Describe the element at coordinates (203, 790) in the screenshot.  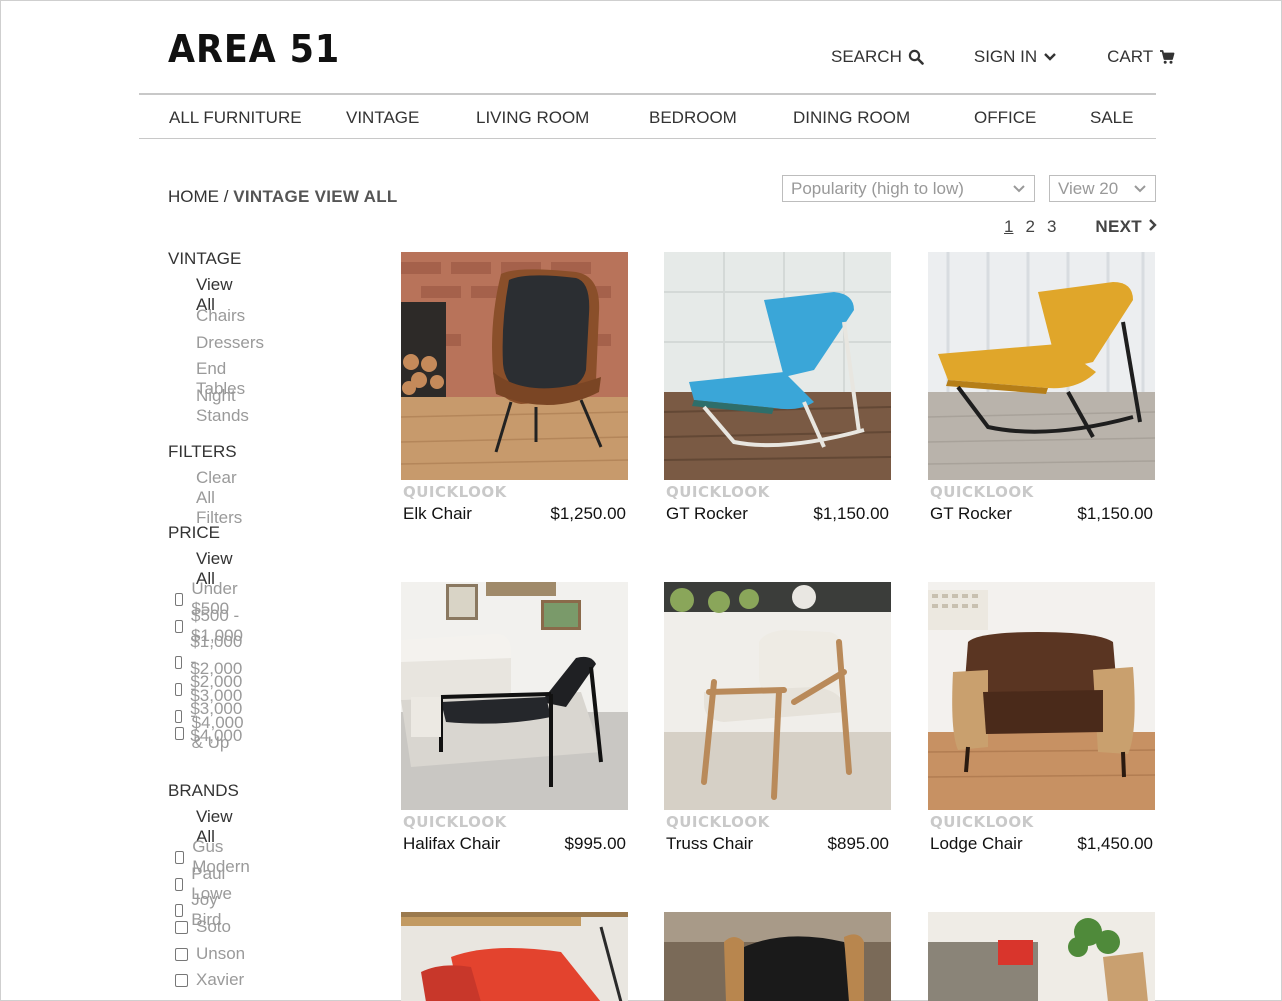
I see `brands-heading: BRANDS` at that location.